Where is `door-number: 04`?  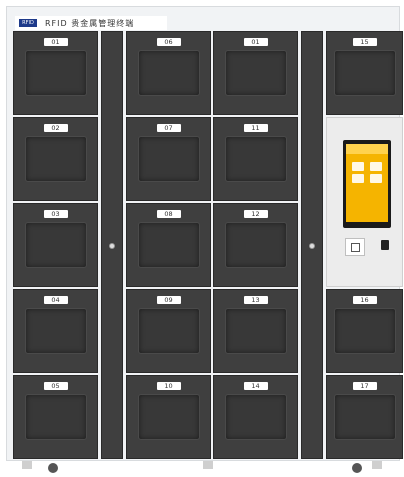 door-number: 04 is located at coordinates (55, 300).